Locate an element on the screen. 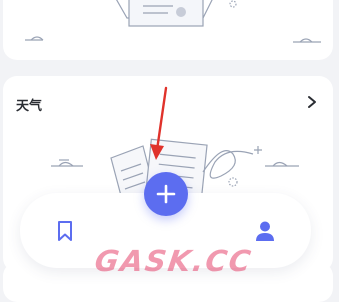 The image size is (339, 302). plus-icon is located at coordinates (166, 194).